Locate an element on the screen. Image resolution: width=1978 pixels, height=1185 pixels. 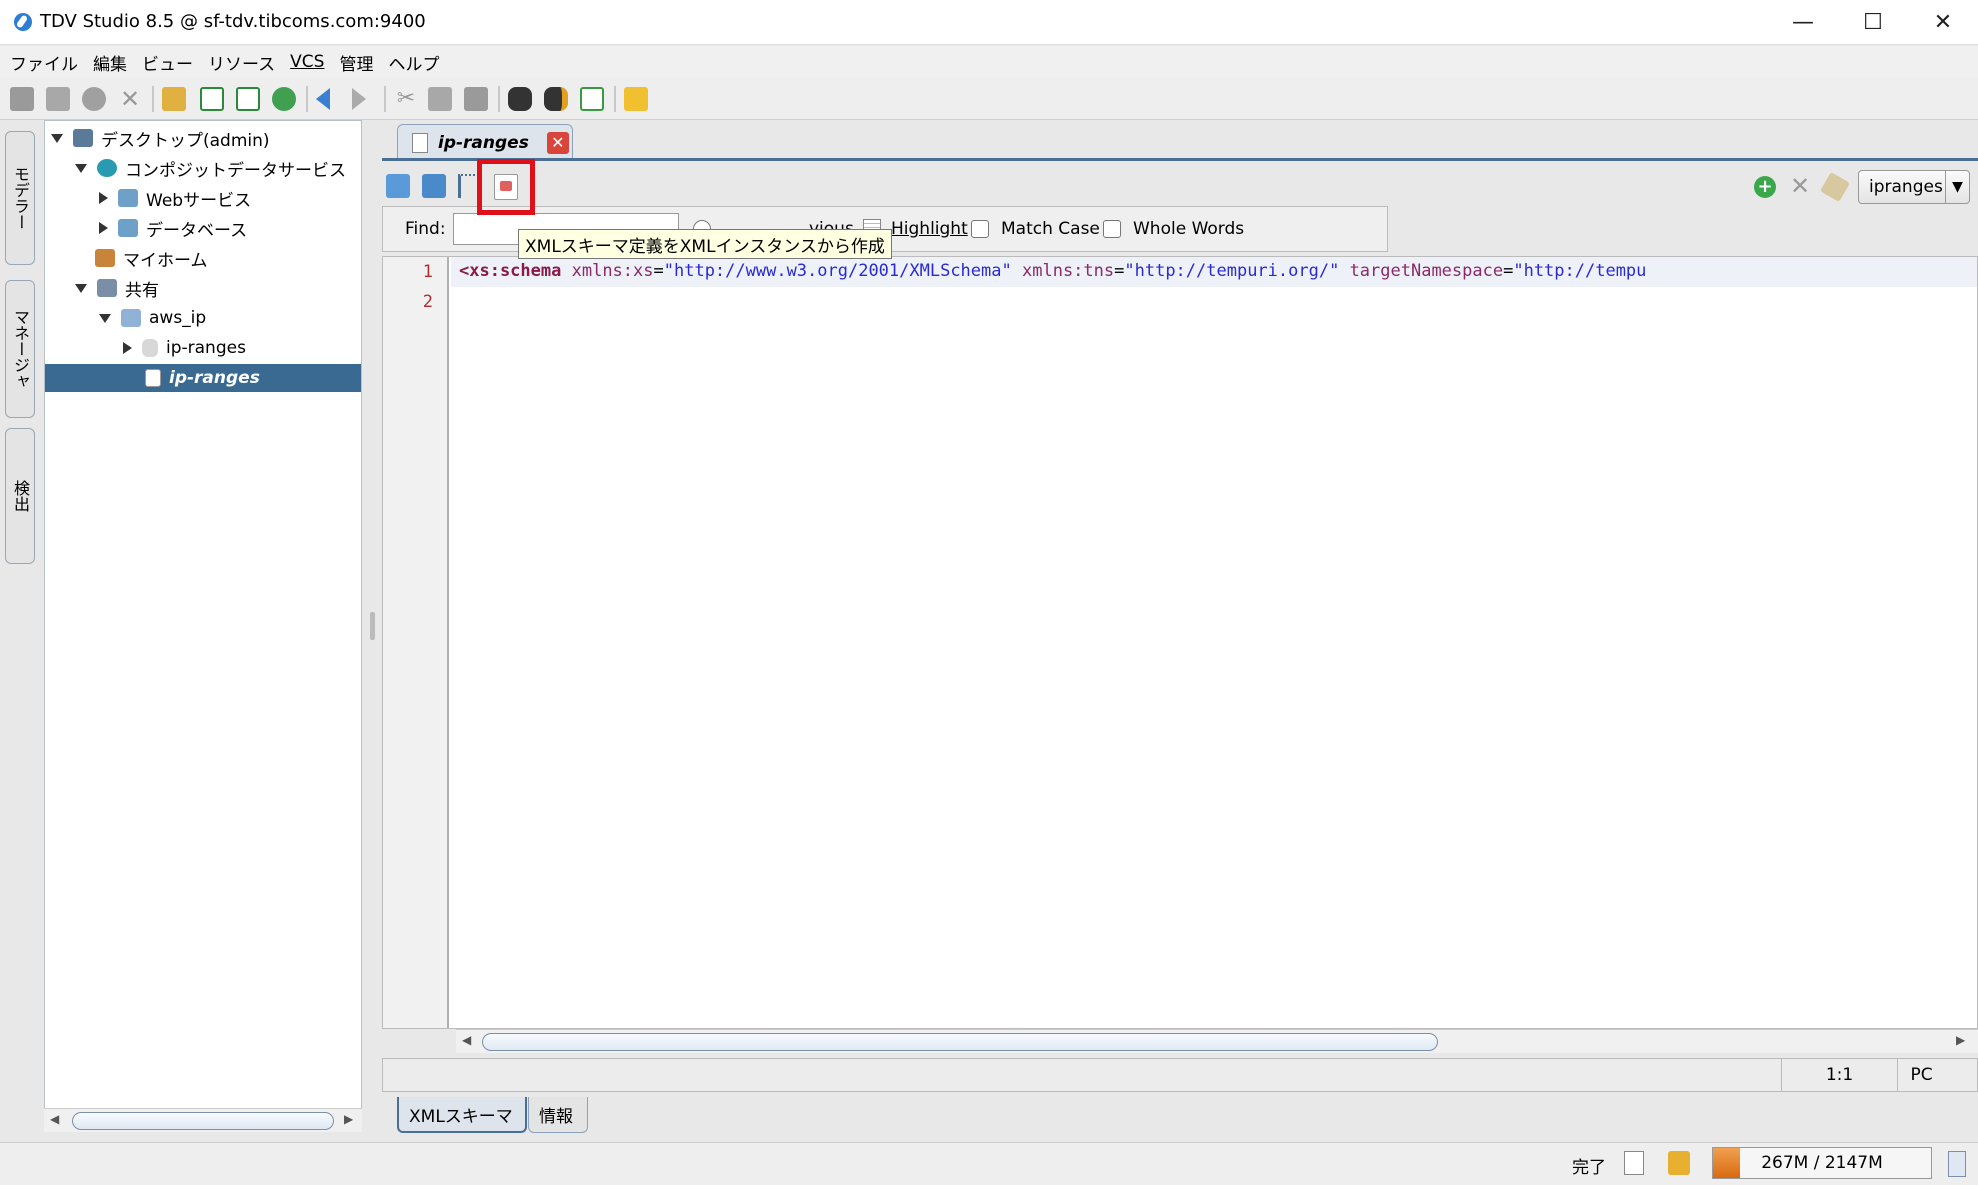
tree-node-label: ip-ranges is located at coordinates (206, 348).